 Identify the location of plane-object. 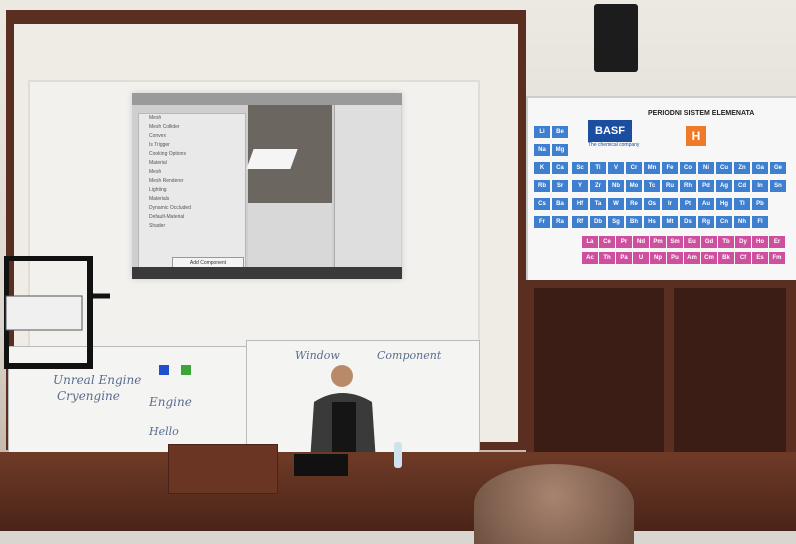
(272, 159).